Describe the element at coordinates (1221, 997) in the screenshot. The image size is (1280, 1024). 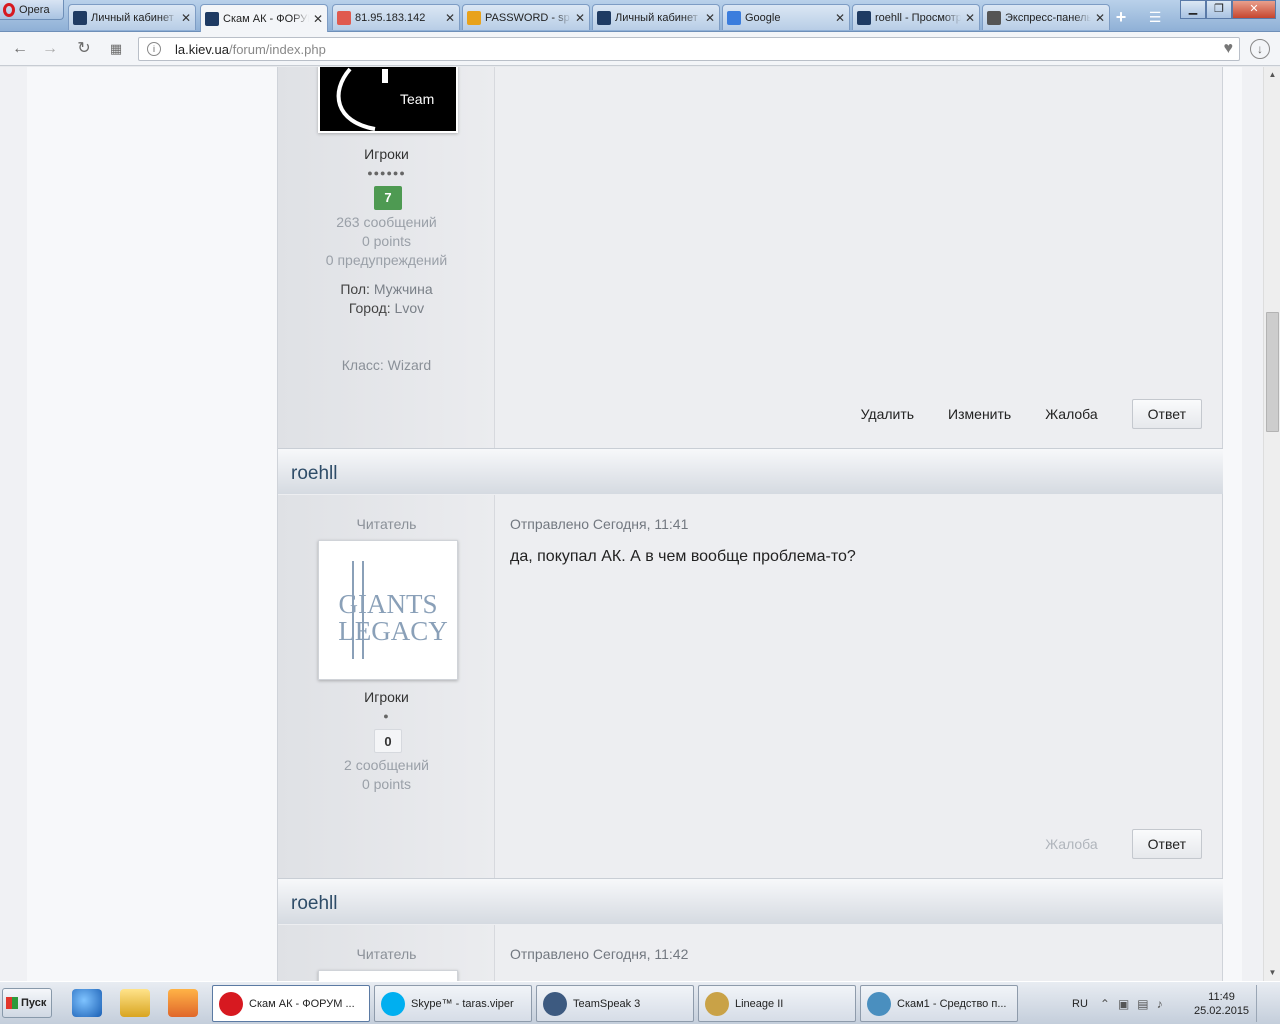
I see `clock-time: 11:49` at that location.